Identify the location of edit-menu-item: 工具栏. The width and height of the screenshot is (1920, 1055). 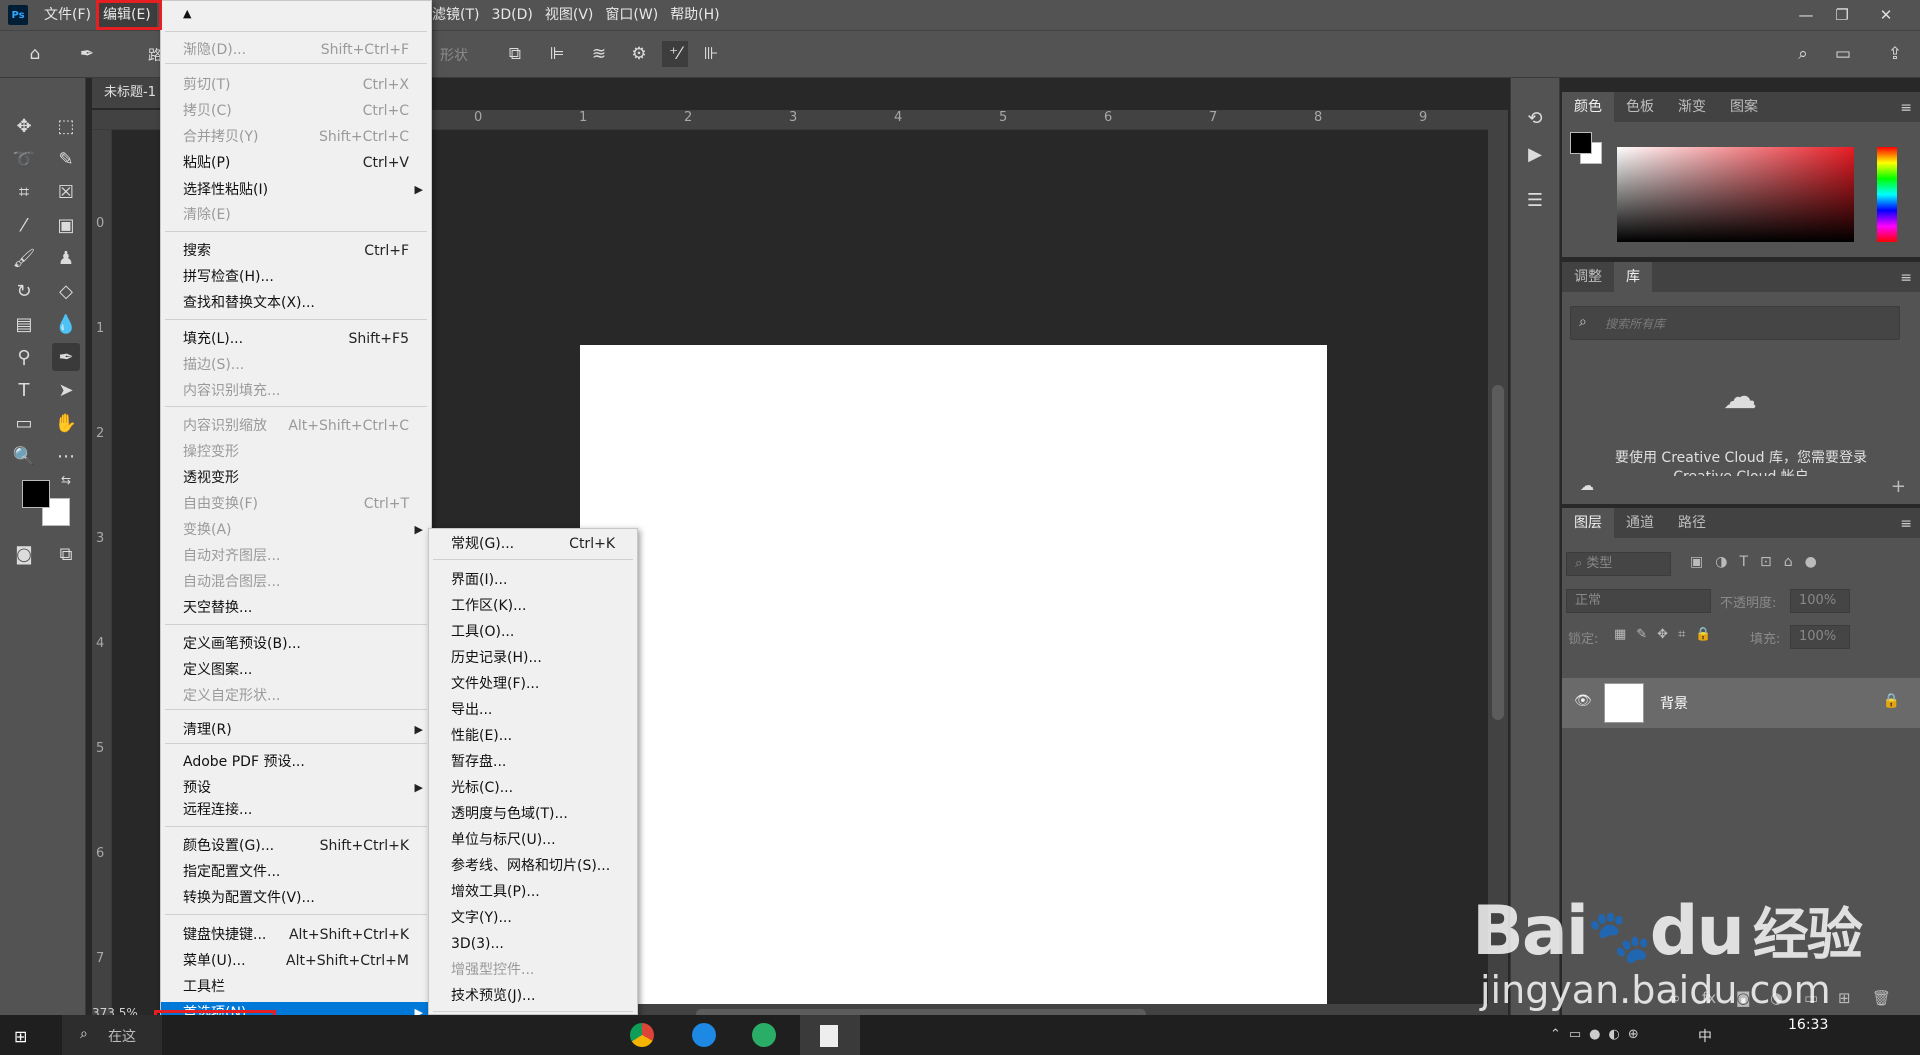
(296, 987).